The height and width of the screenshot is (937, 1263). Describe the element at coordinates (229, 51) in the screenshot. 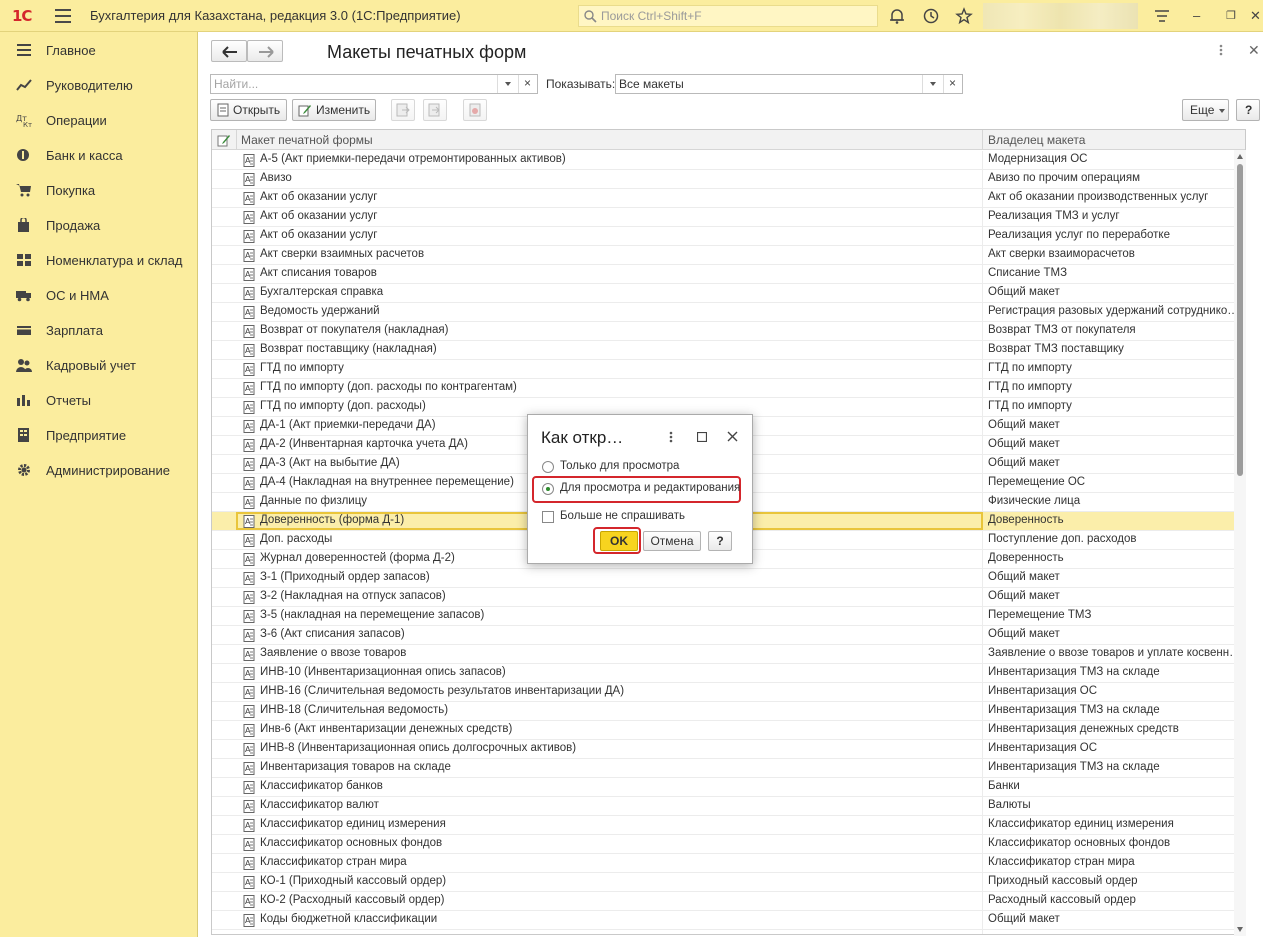

I see `back-button` at that location.